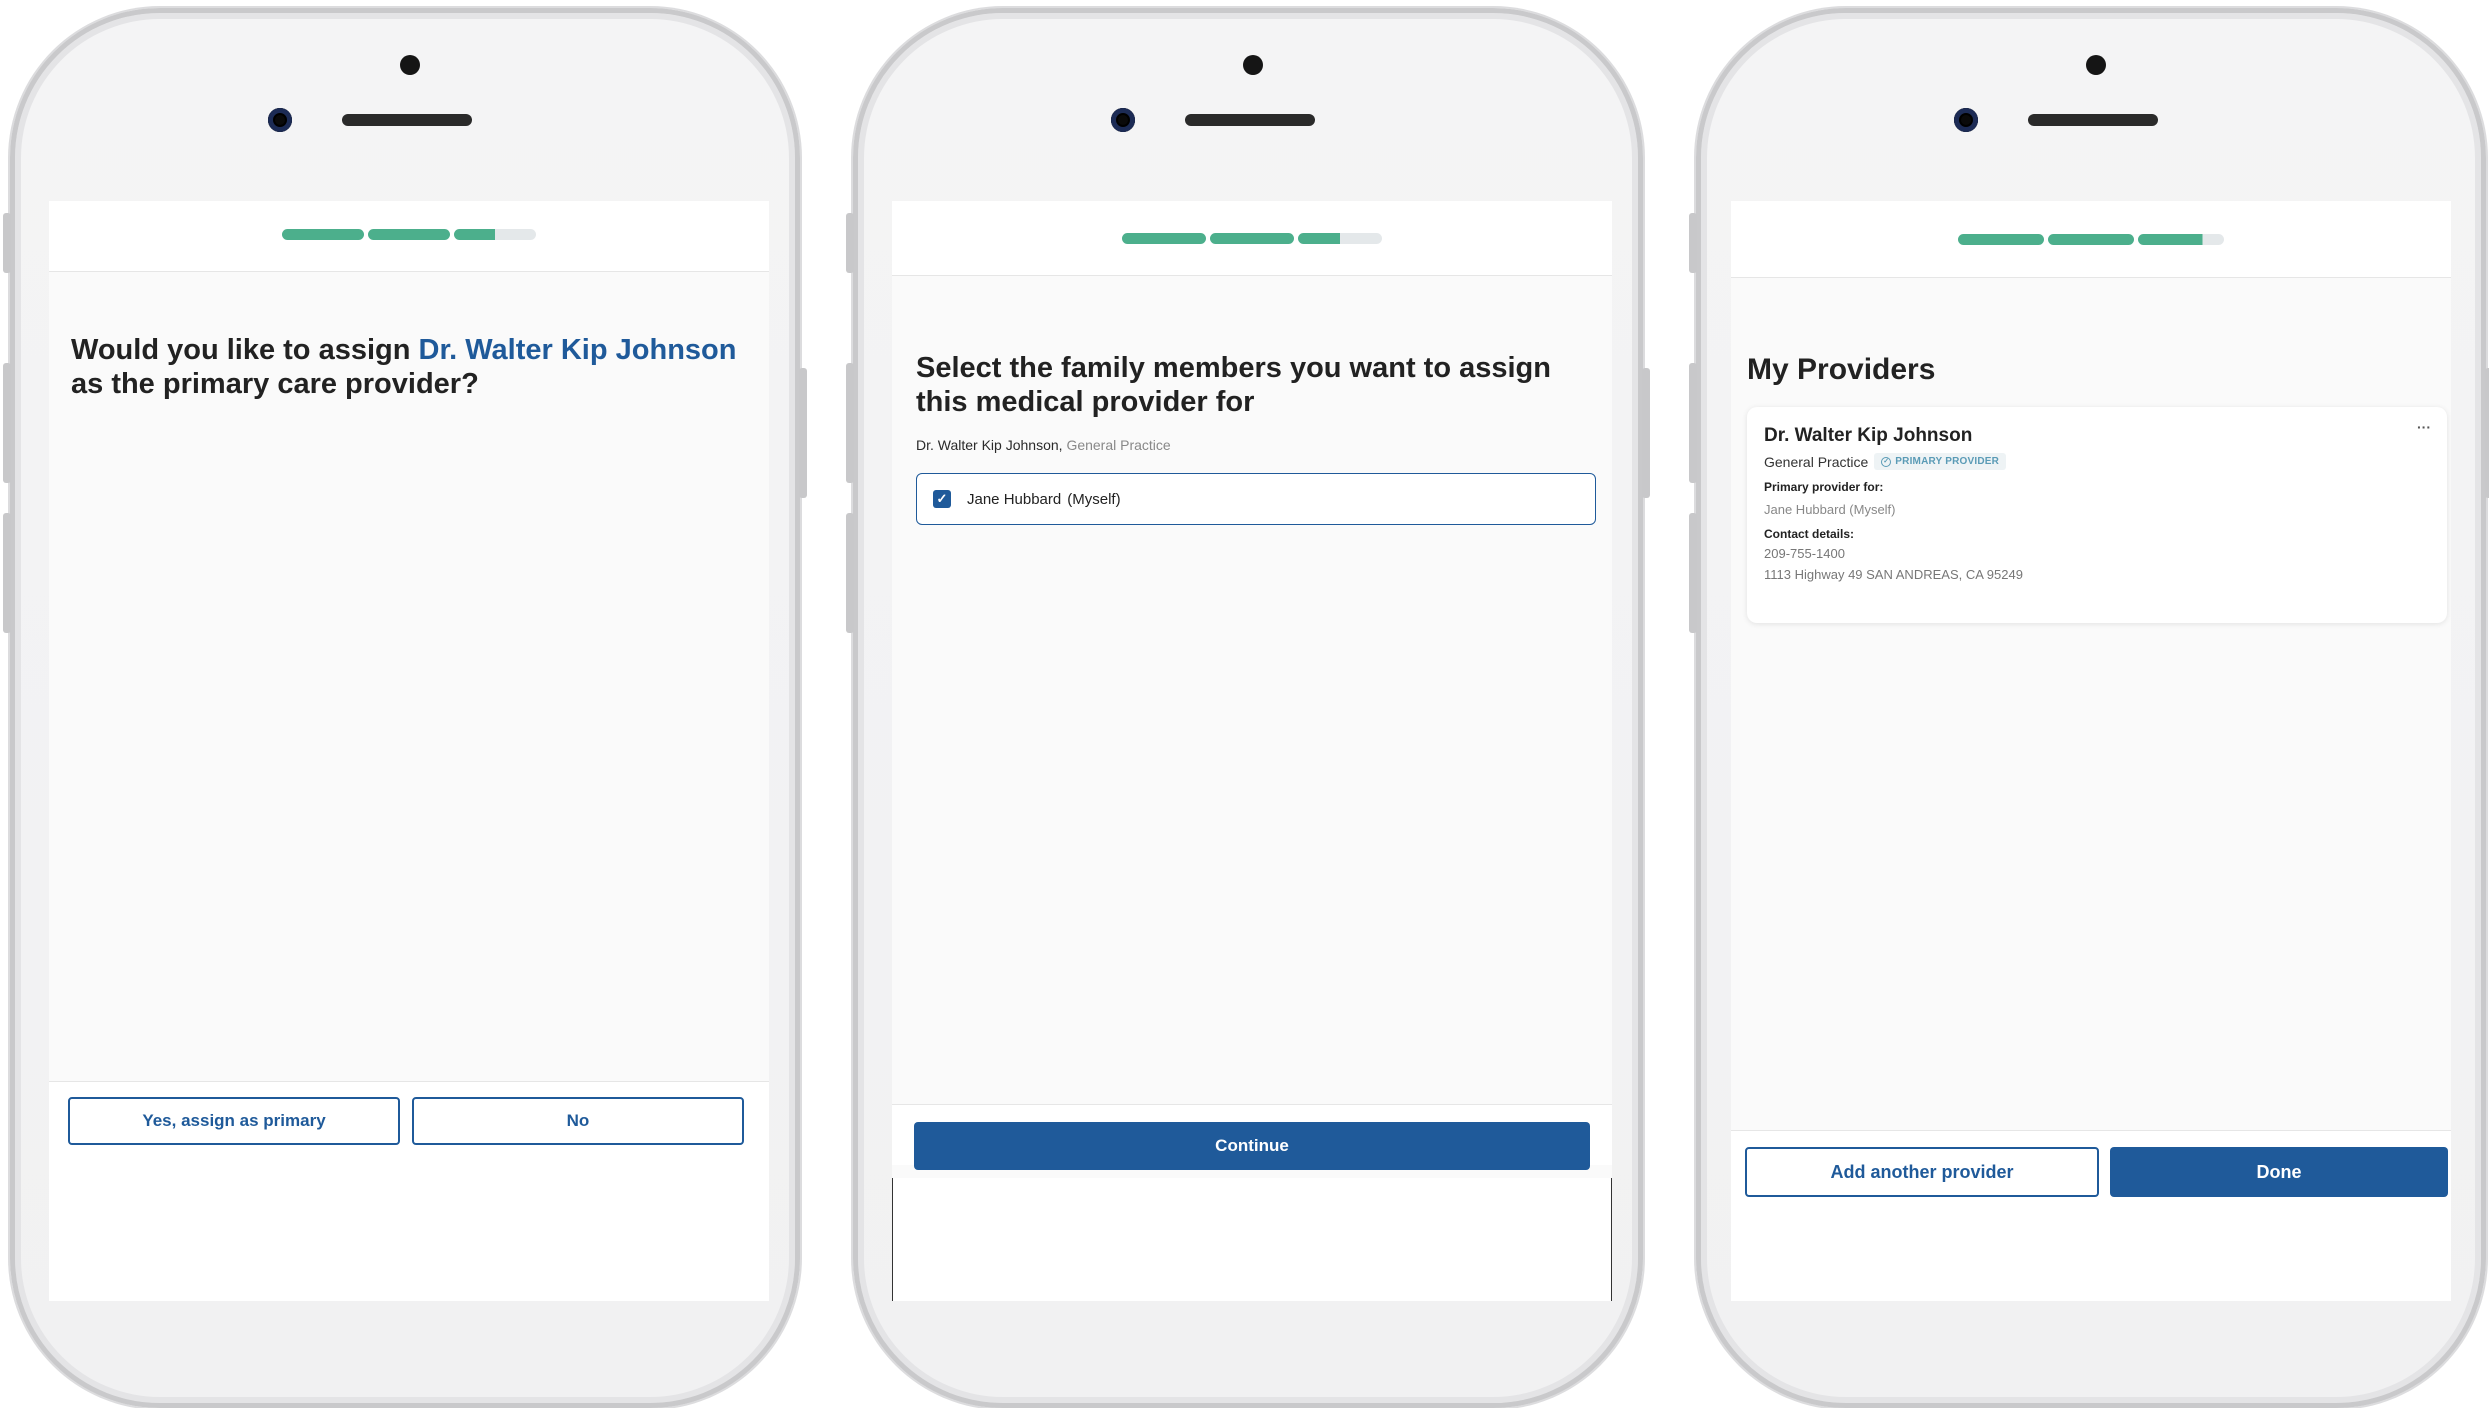 Image resolution: width=2489 pixels, height=1408 pixels. What do you see at coordinates (578, 1121) in the screenshot?
I see `no-button: No` at bounding box center [578, 1121].